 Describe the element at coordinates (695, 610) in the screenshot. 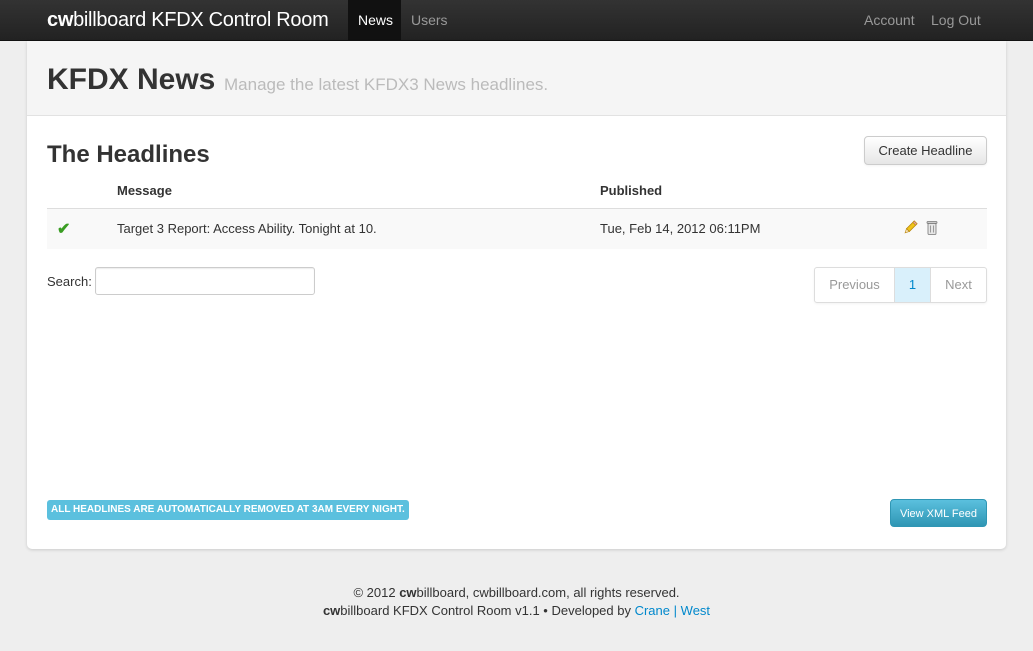

I see `link-west: West` at that location.